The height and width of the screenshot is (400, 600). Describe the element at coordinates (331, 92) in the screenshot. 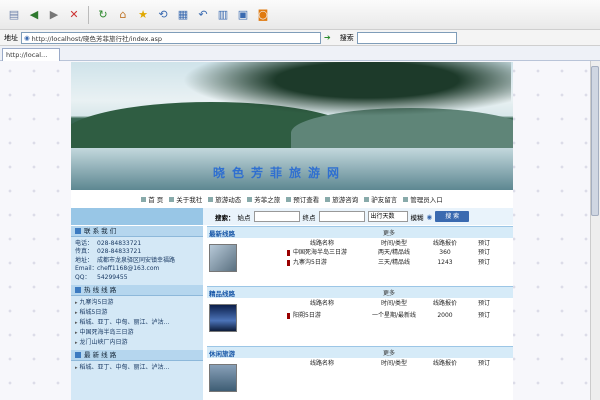

I see `banner-tree` at that location.